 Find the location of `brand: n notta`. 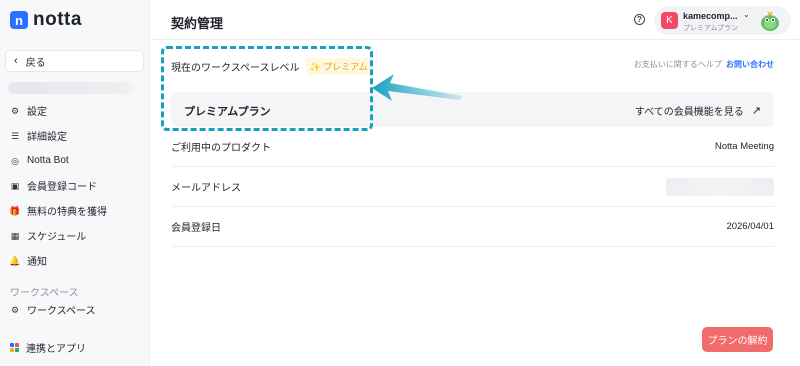

brand: n notta is located at coordinates (46, 20).